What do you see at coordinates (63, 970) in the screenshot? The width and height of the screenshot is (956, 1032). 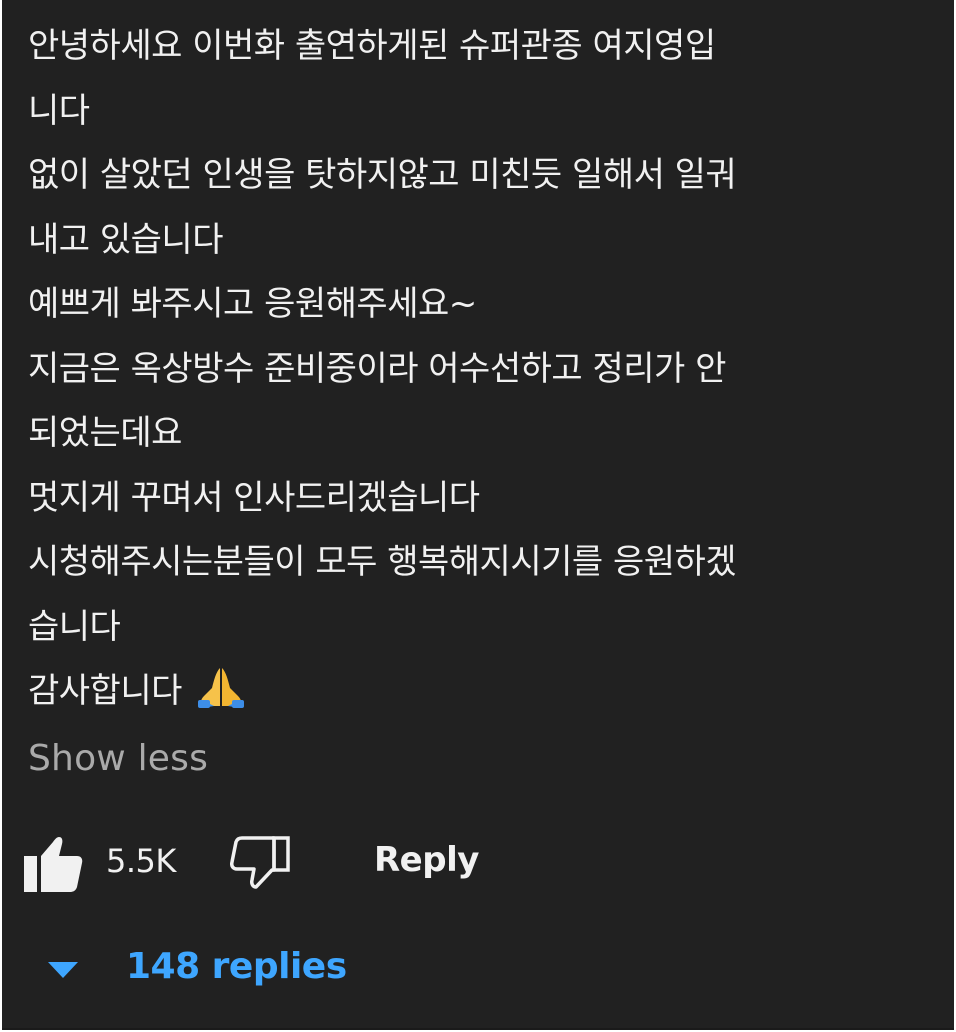 I see `caret-down-icon` at bounding box center [63, 970].